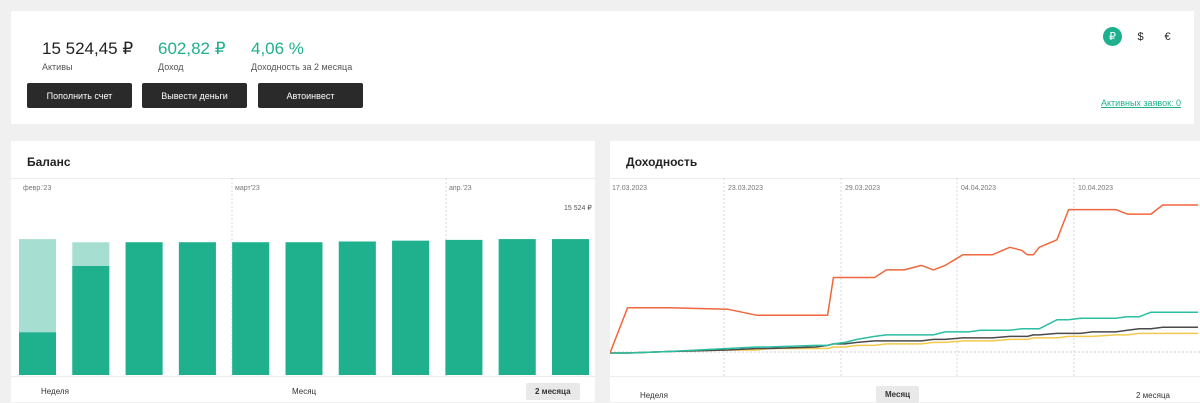 The width and height of the screenshot is (1200, 403). I want to click on date-label: 10.04.2023, so click(1095, 188).